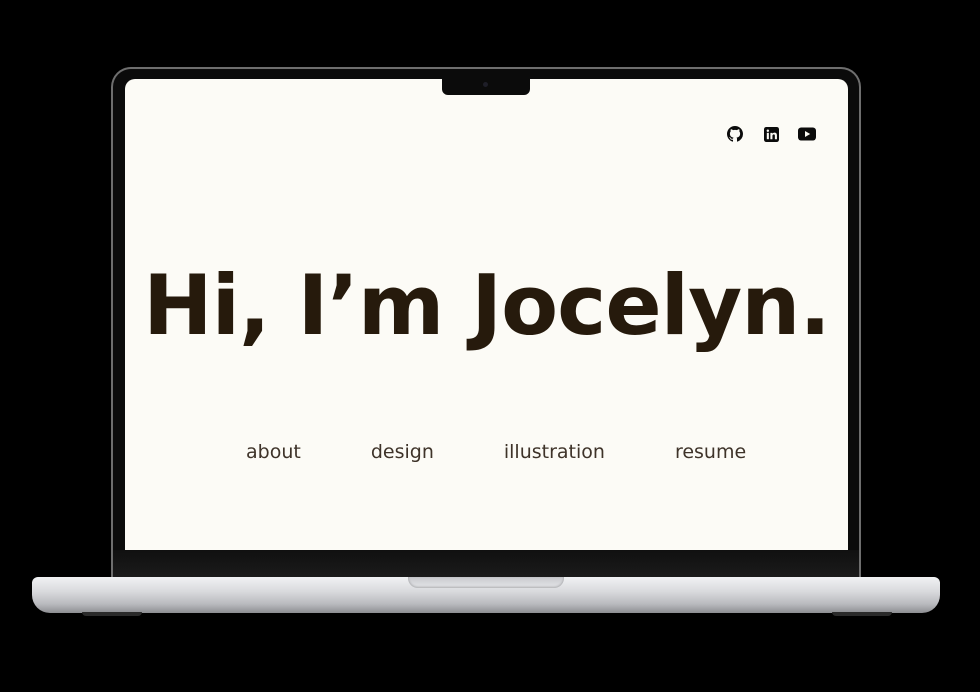 Image resolution: width=980 pixels, height=692 pixels. I want to click on nav-illustration: illustration, so click(554, 452).